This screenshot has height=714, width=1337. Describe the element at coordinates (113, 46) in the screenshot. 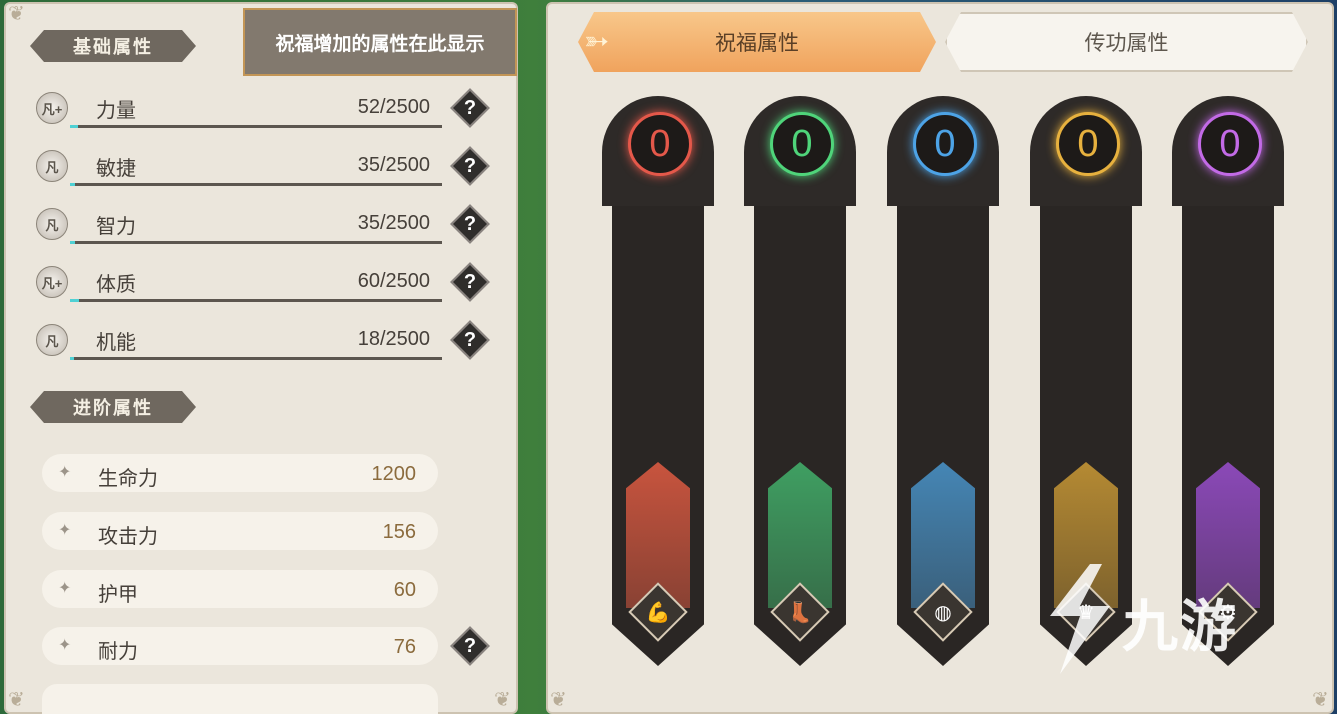

I see `basic-attributes-header: 基础属性` at that location.